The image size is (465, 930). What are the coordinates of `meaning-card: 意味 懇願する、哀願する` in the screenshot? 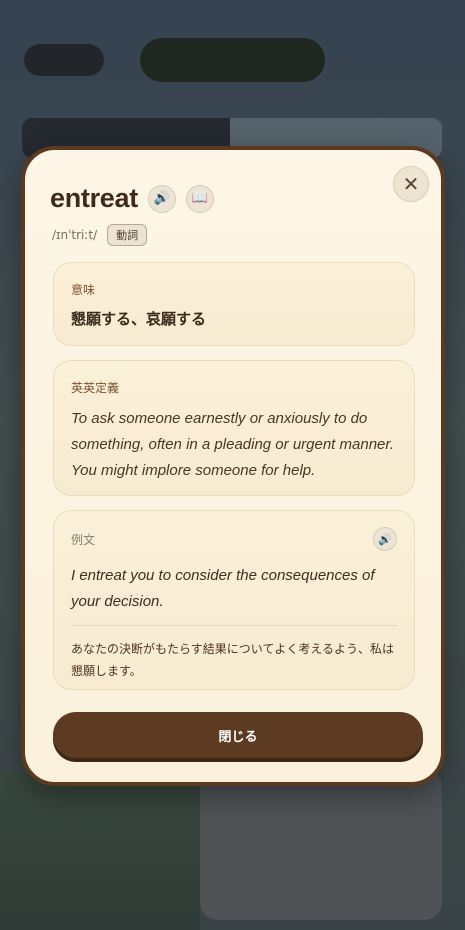 It's located at (234, 304).